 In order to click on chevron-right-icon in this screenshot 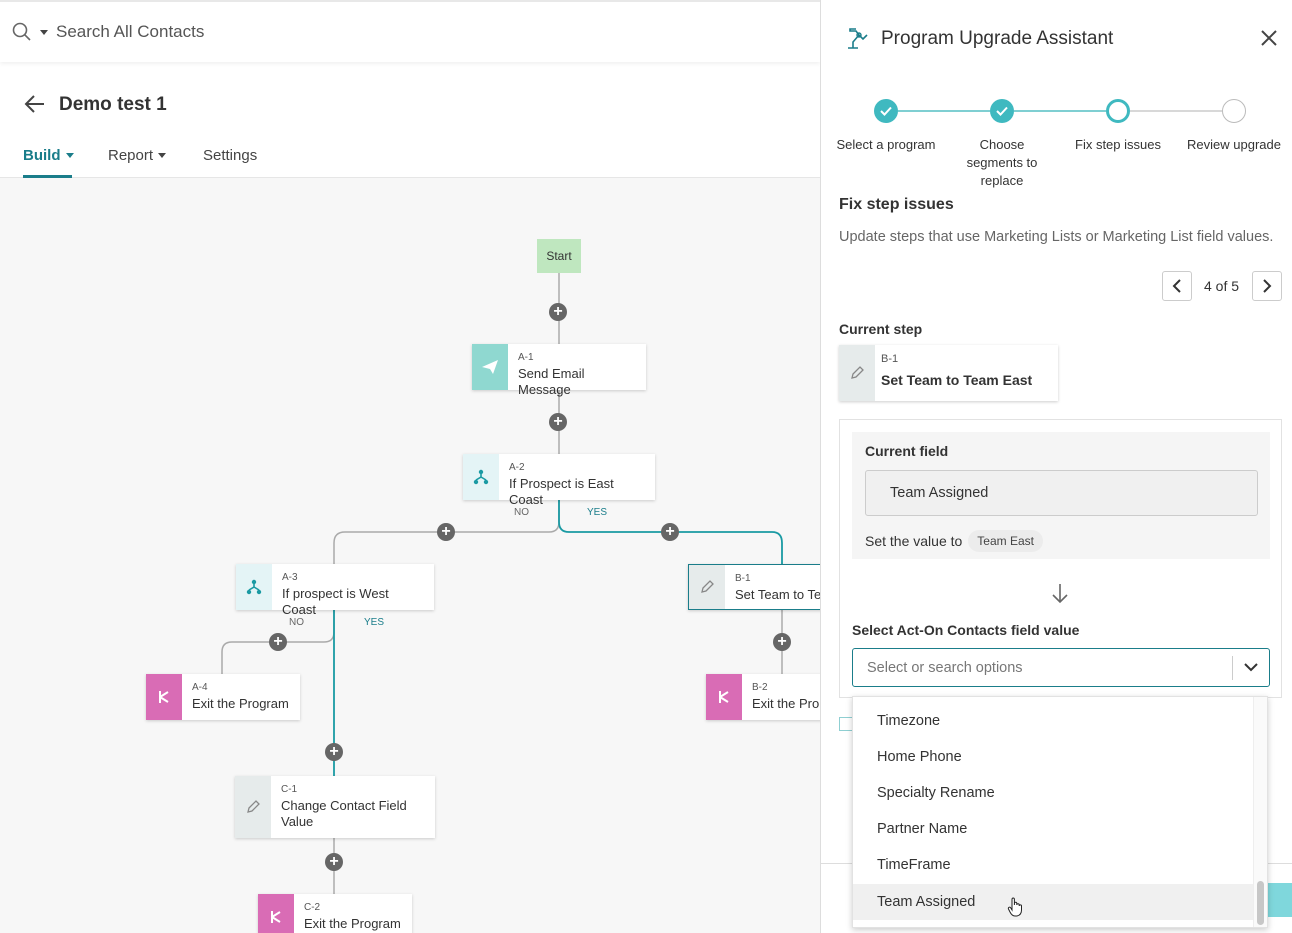, I will do `click(1267, 286)`.